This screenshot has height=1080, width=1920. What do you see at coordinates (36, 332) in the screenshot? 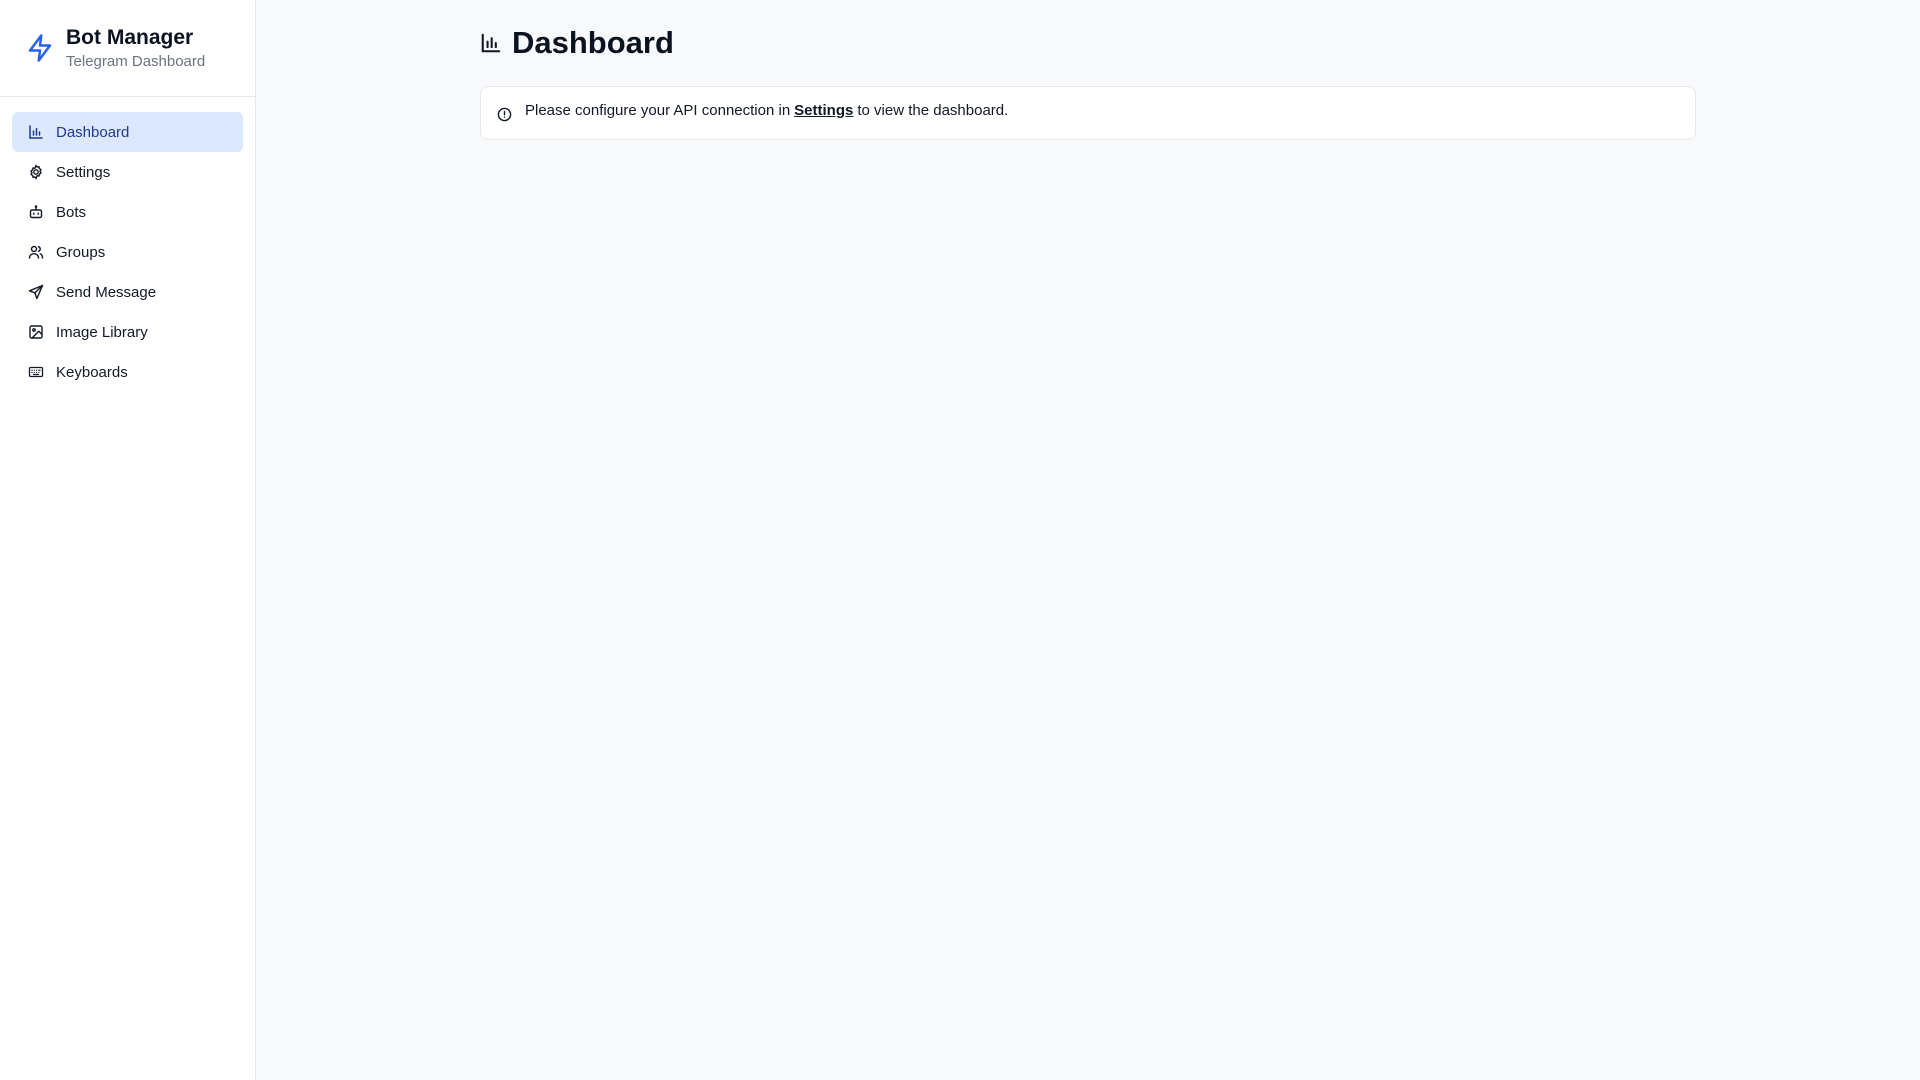
I see `image-icon` at bounding box center [36, 332].